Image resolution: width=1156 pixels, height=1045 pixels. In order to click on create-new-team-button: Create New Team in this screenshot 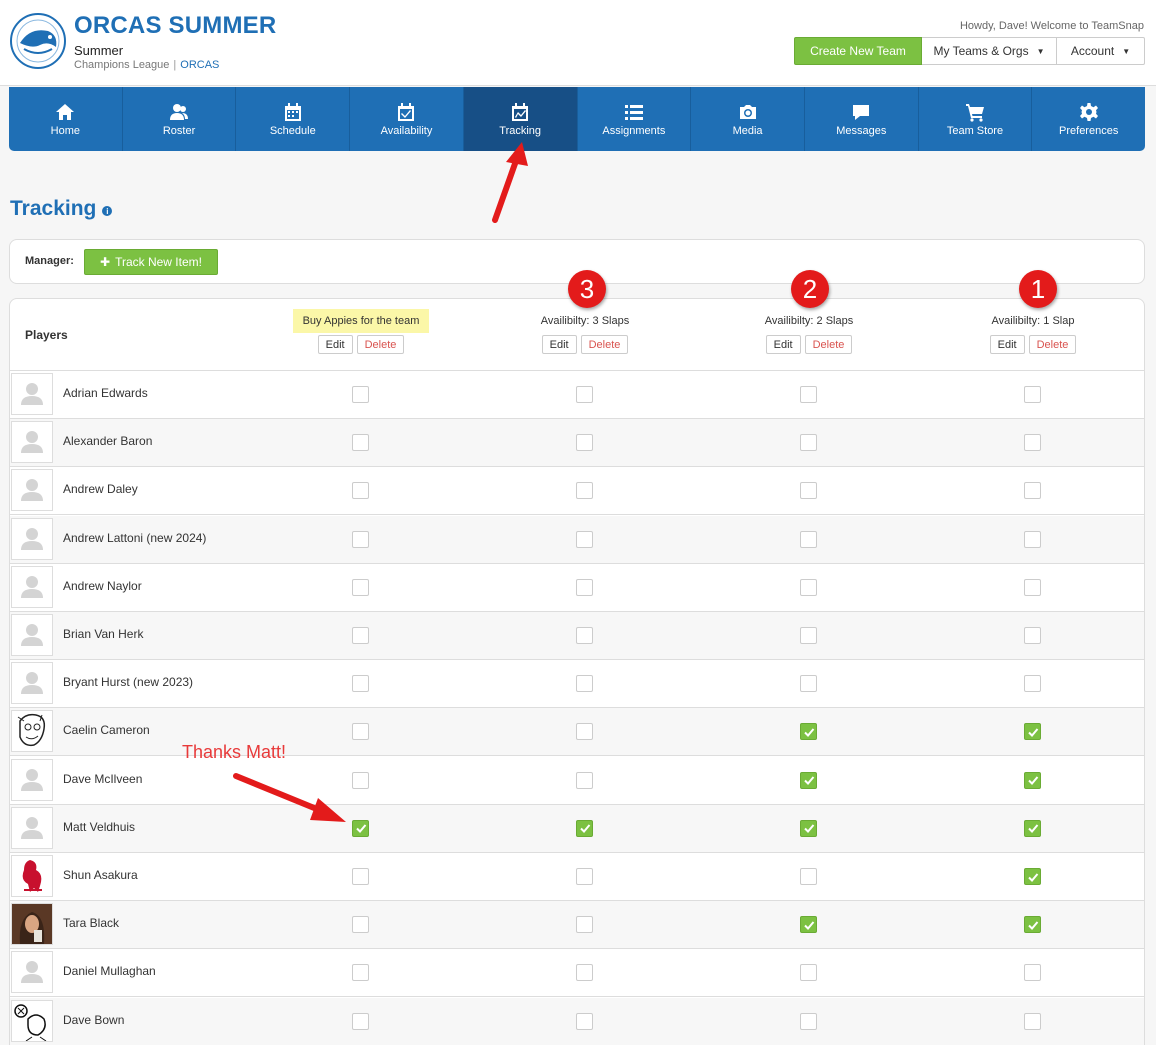, I will do `click(858, 51)`.